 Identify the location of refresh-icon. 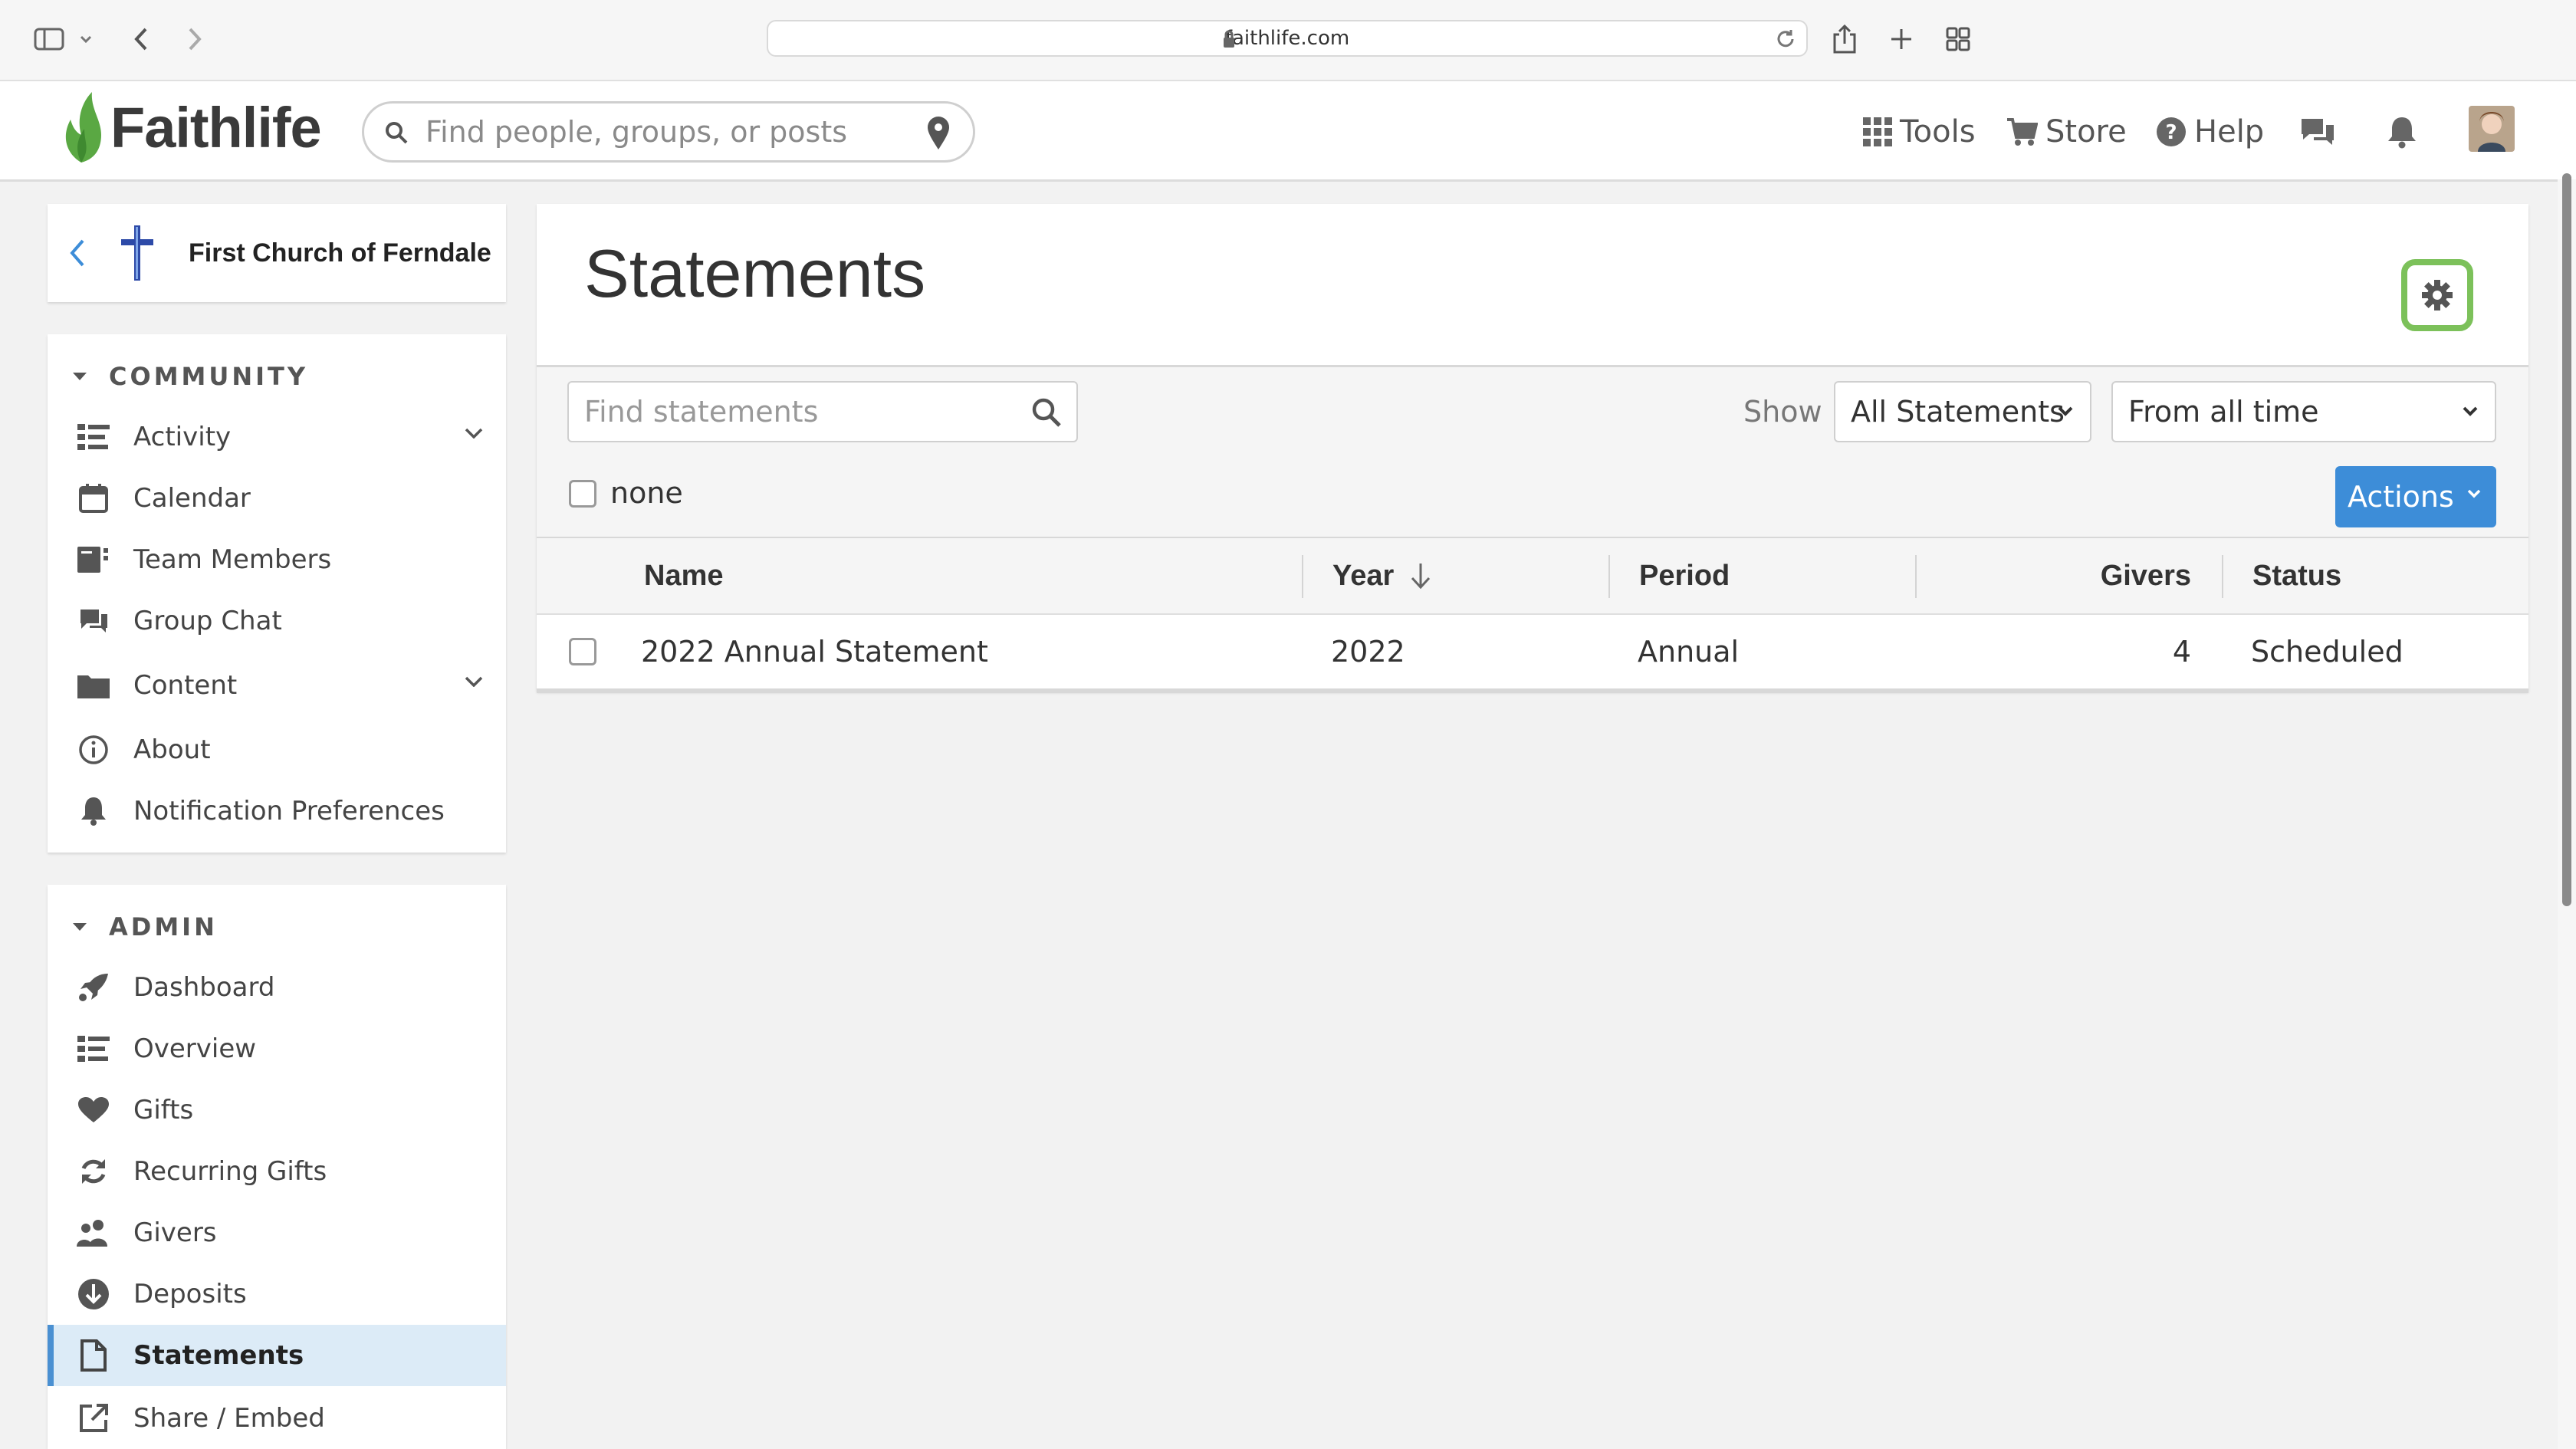
(94, 1171).